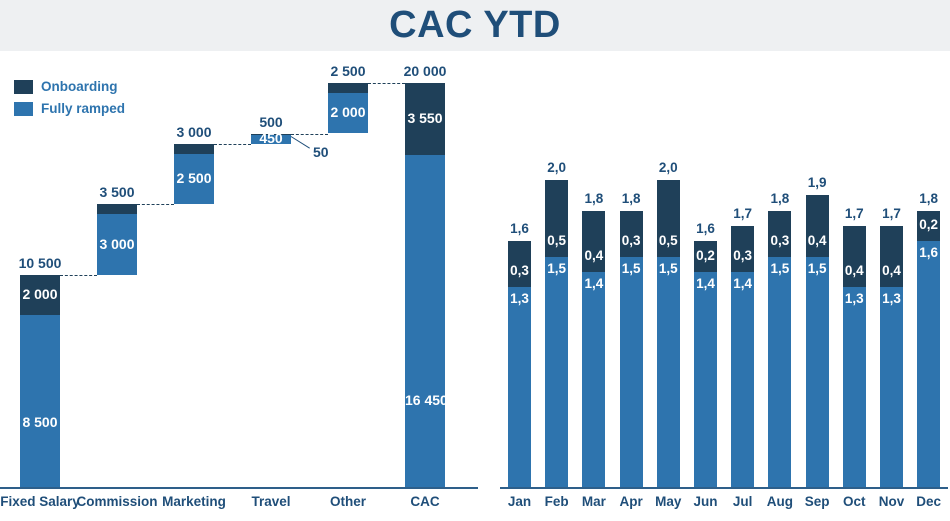 This screenshot has width=950, height=521. I want to click on value-label-onboarding: 2 000, so click(40, 294).